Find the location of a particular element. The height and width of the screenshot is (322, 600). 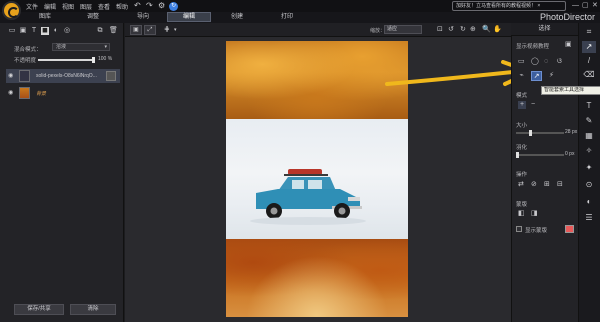

size-label: 大小 is located at coordinates (522, 126).